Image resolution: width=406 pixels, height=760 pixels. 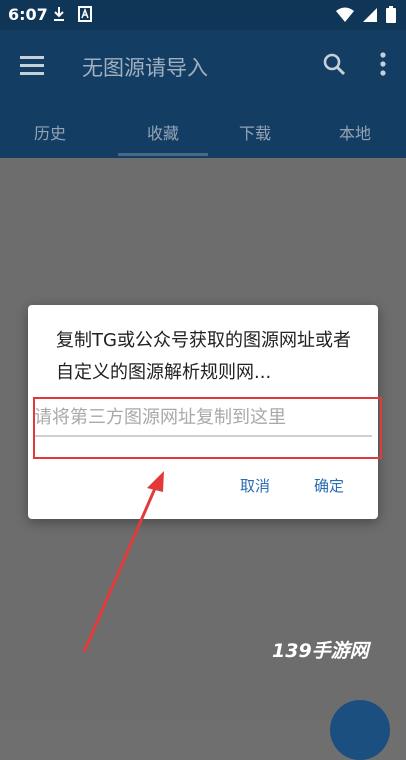 I want to click on annotation-arrow, so click(x=123, y=562).